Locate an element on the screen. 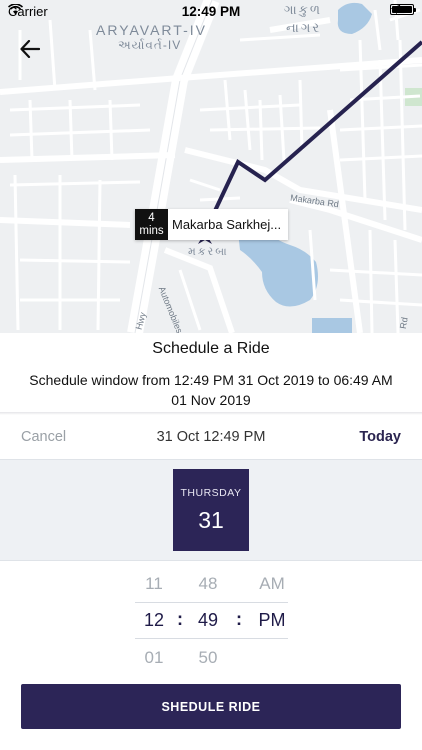  minute-wheel: 48 49 50 is located at coordinates (208, 620).